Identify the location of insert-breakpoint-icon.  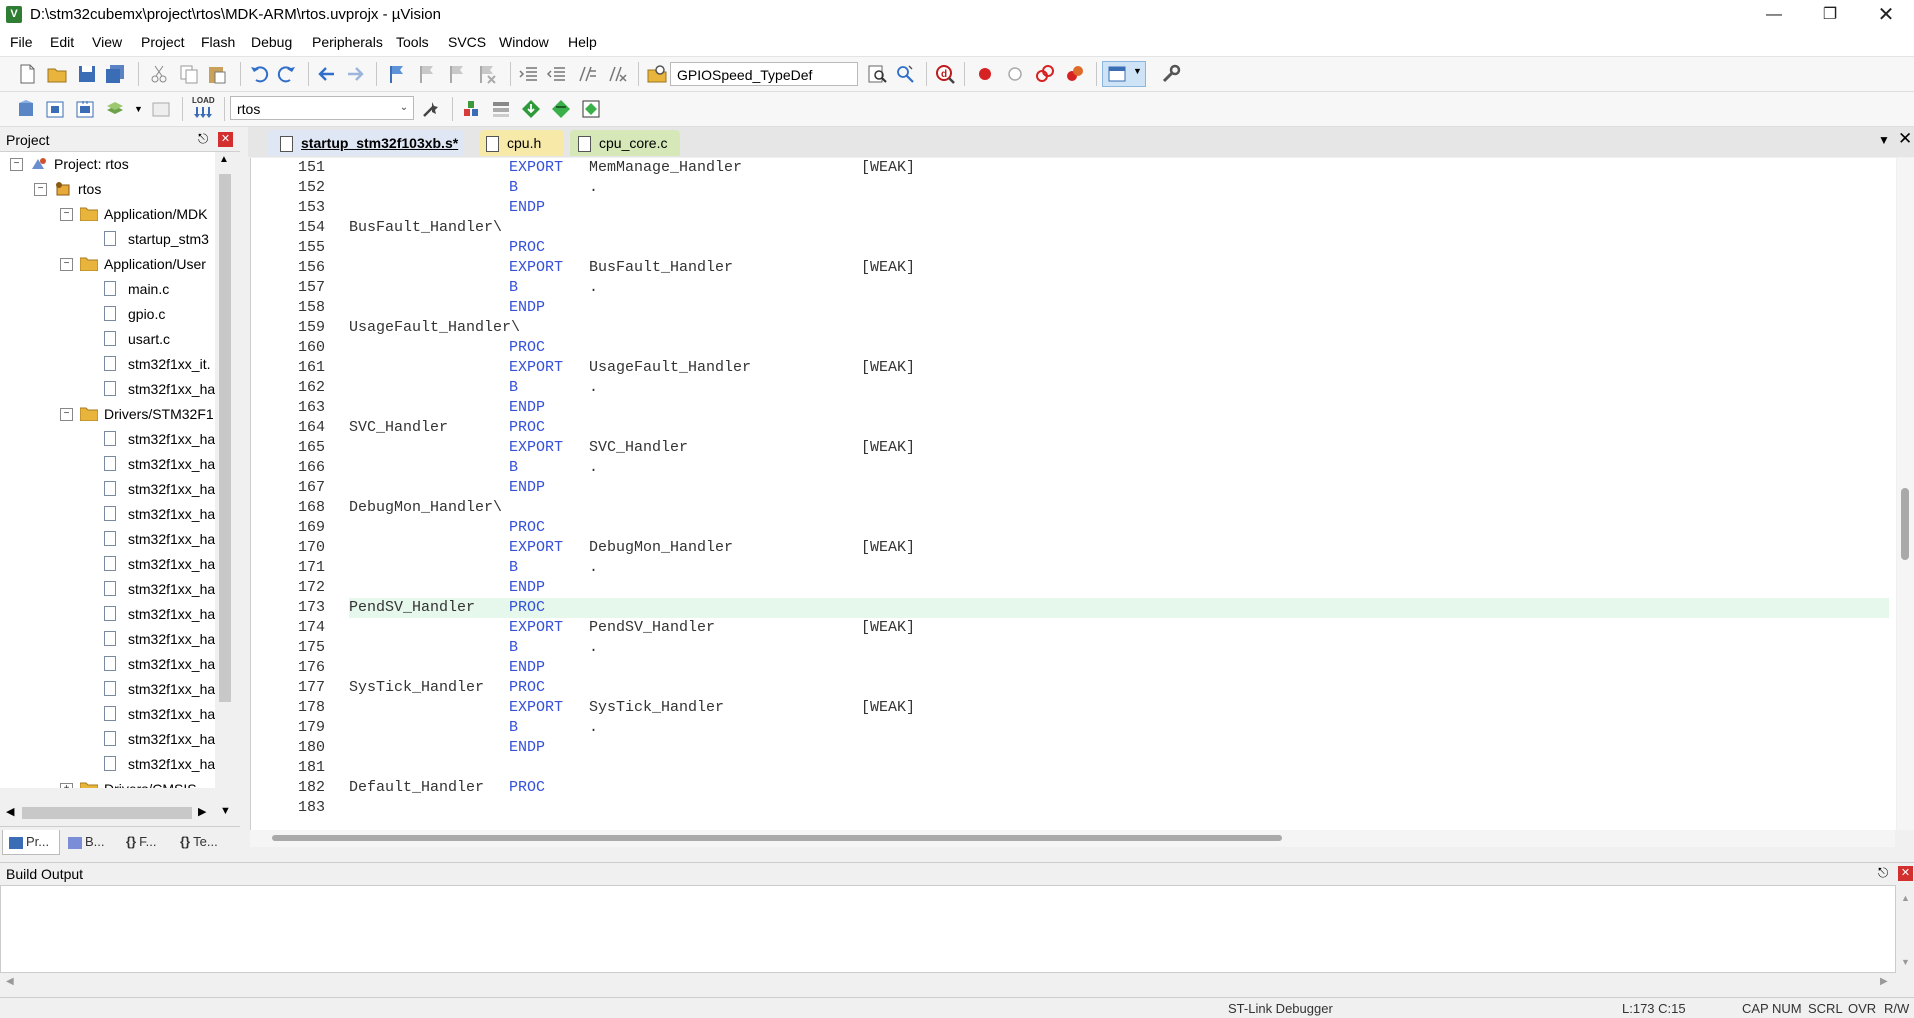
(985, 74).